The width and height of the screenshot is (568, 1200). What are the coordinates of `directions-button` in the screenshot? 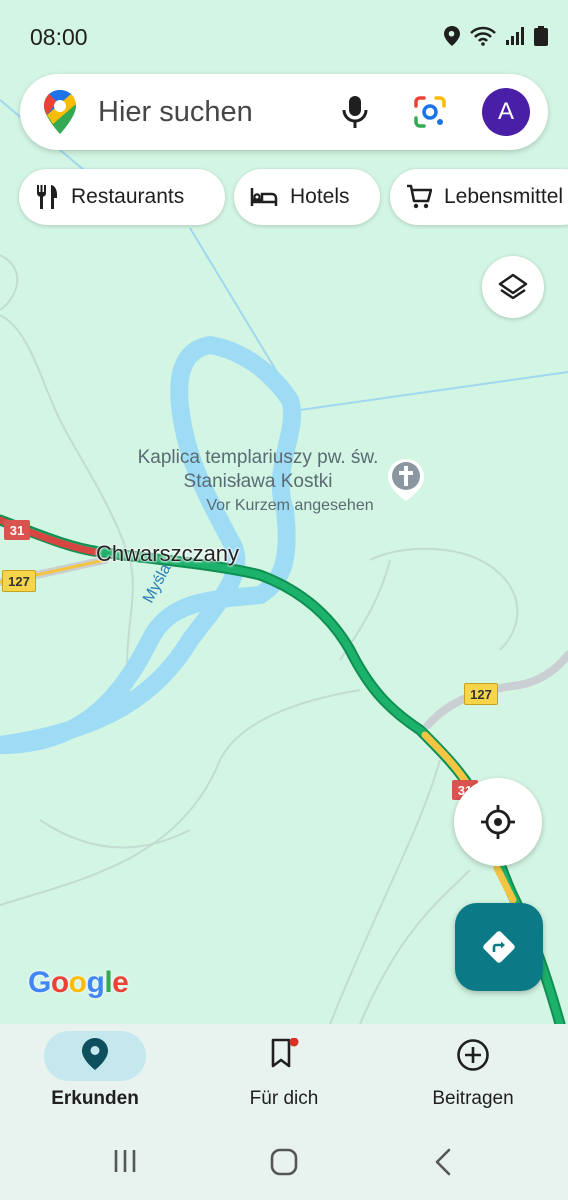 It's located at (499, 947).